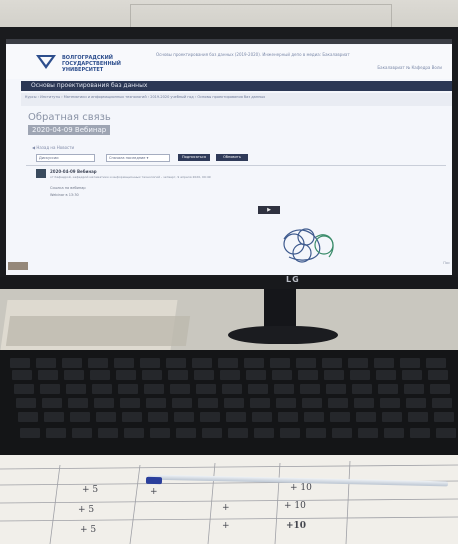 Image resolution: width=458 pixels, height=544 pixels. I want to click on post-text-line: Webinar в 13:30, so click(64, 195).